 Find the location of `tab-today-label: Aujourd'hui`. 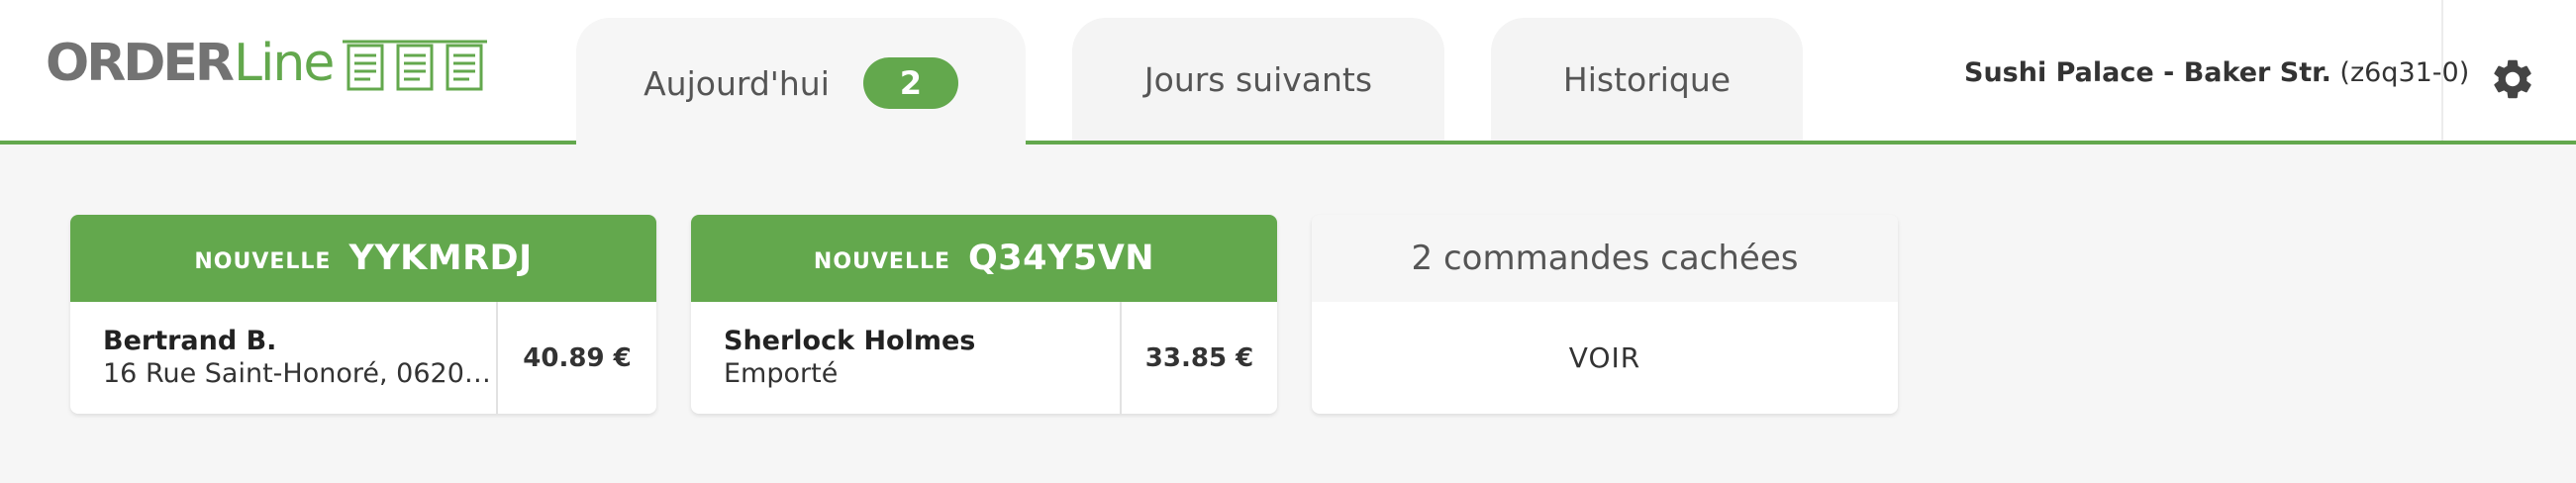

tab-today-label: Aujourd'hui is located at coordinates (737, 83).